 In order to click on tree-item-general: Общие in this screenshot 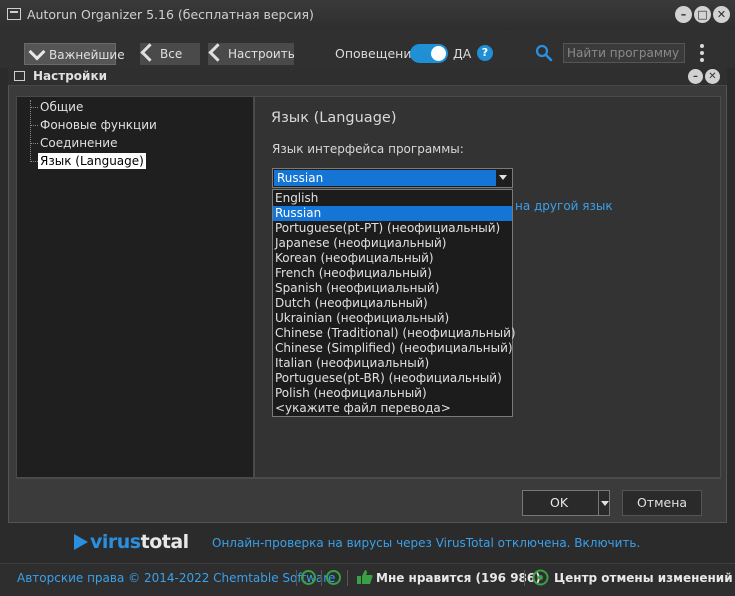, I will do `click(61, 107)`.